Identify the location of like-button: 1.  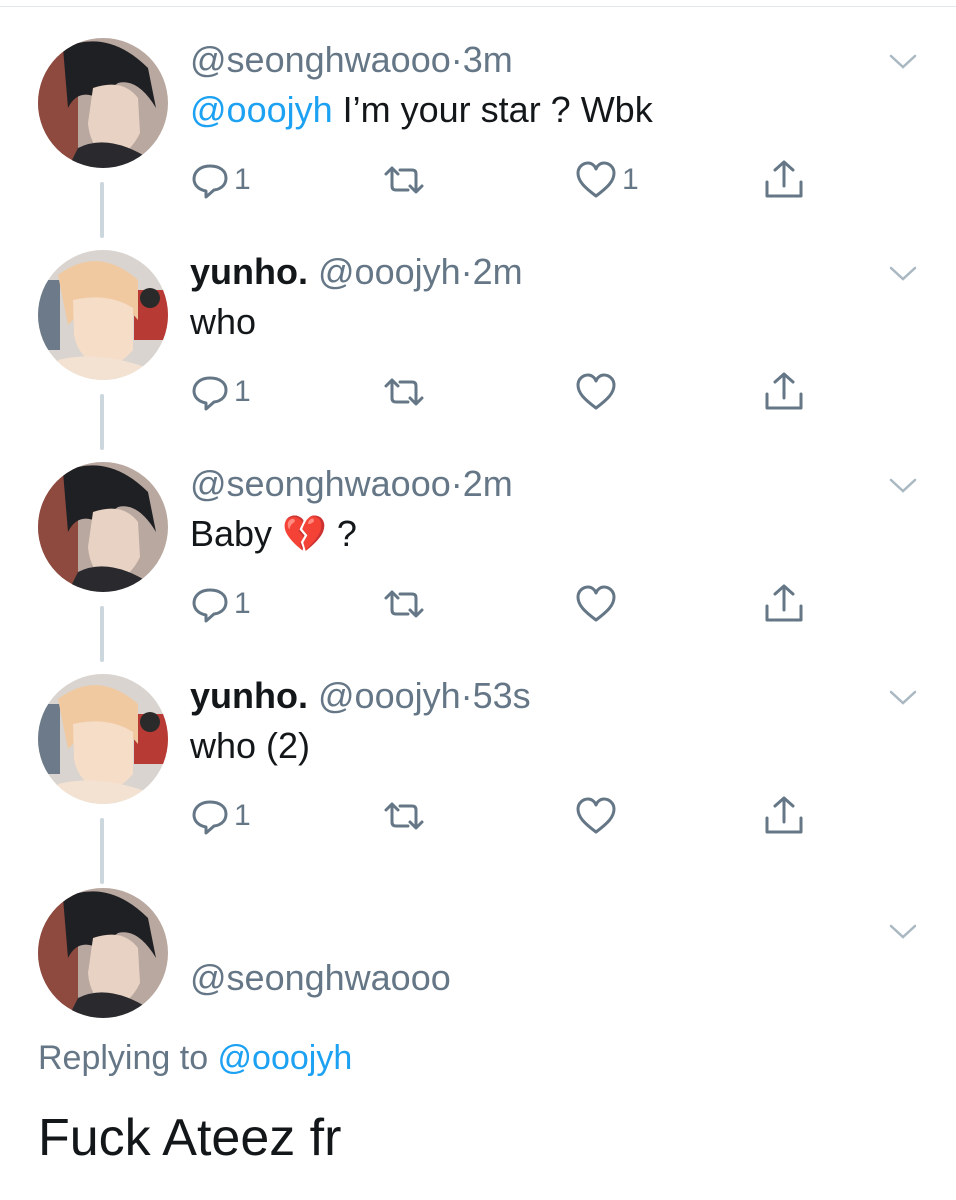
(606, 180).